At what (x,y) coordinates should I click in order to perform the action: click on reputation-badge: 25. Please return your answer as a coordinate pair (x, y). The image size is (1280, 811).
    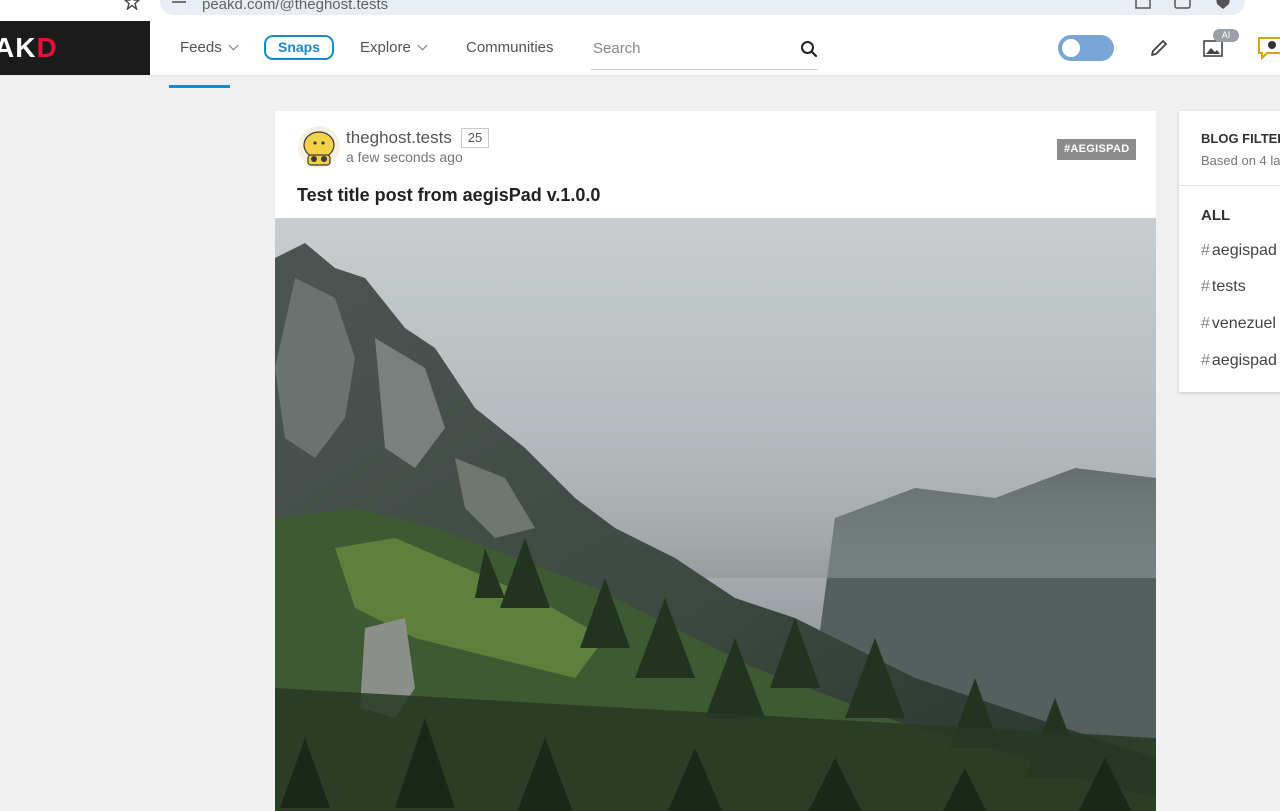
    Looking at the image, I should click on (475, 138).